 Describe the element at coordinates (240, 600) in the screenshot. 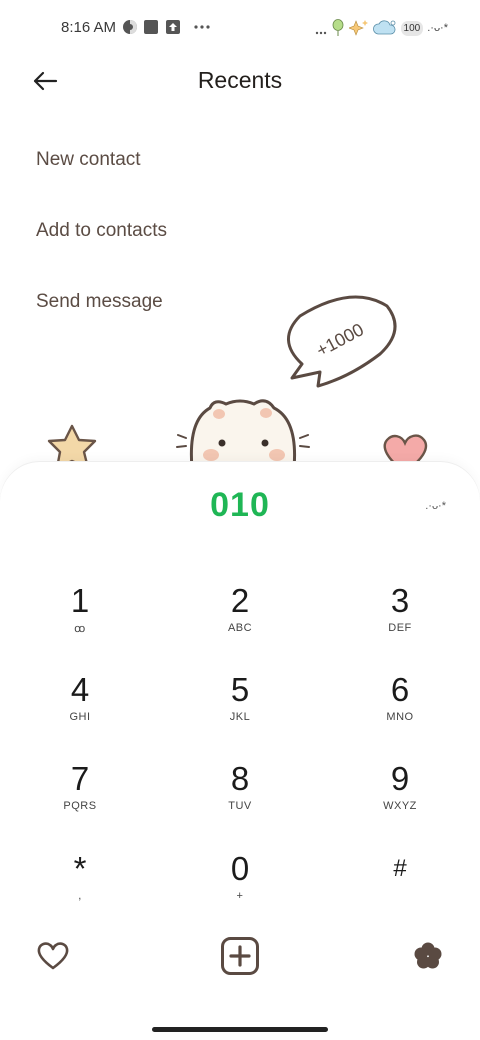

I see `key-digit: 2` at that location.